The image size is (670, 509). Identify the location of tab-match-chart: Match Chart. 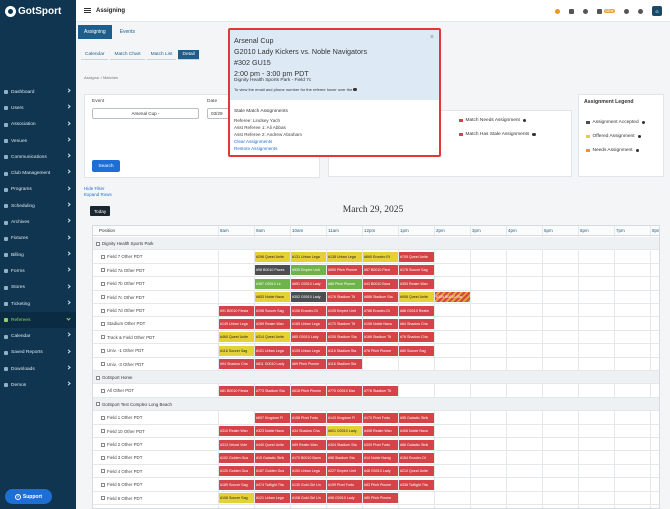
(127, 55).